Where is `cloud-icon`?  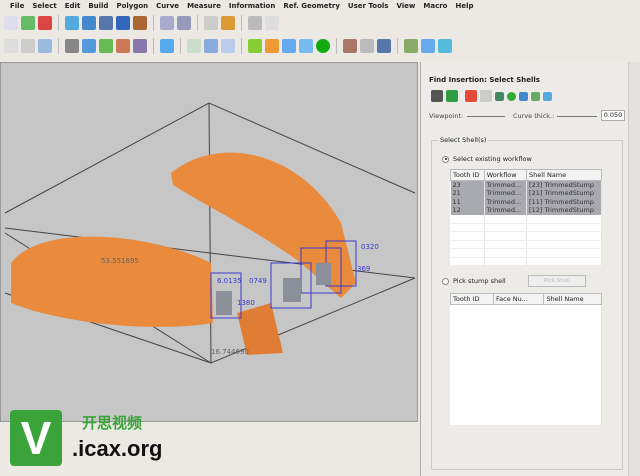
cloud-icon is located at coordinates (428, 46).